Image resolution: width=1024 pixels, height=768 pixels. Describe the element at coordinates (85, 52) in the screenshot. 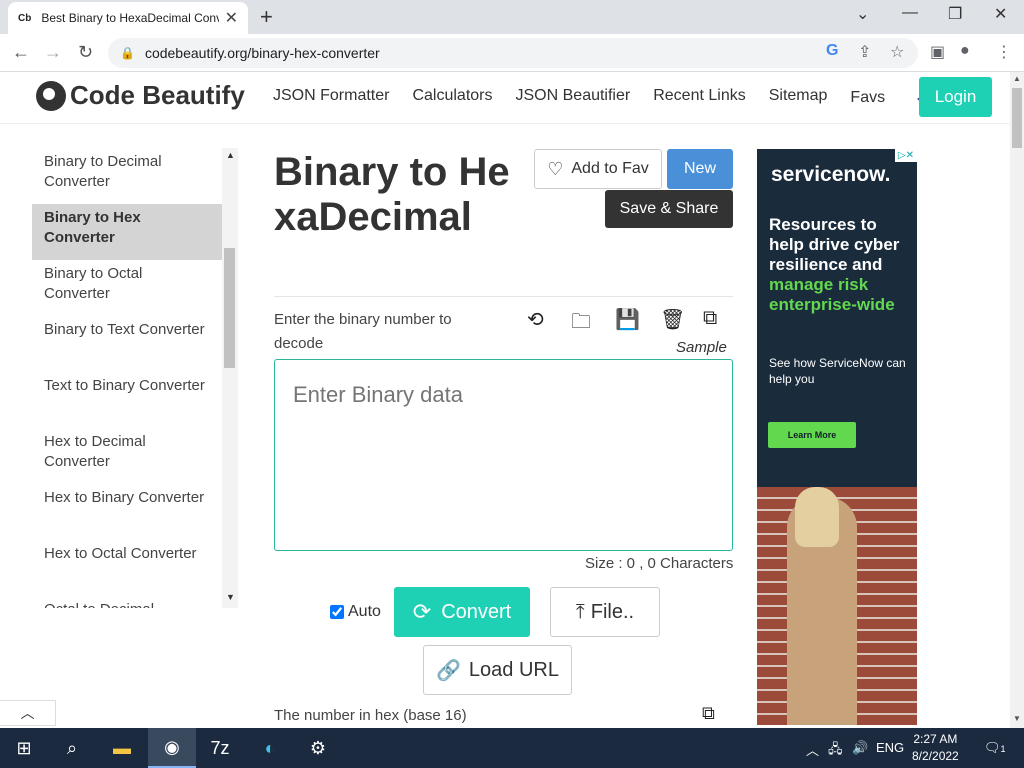

I see `reload-icon: ↻` at that location.